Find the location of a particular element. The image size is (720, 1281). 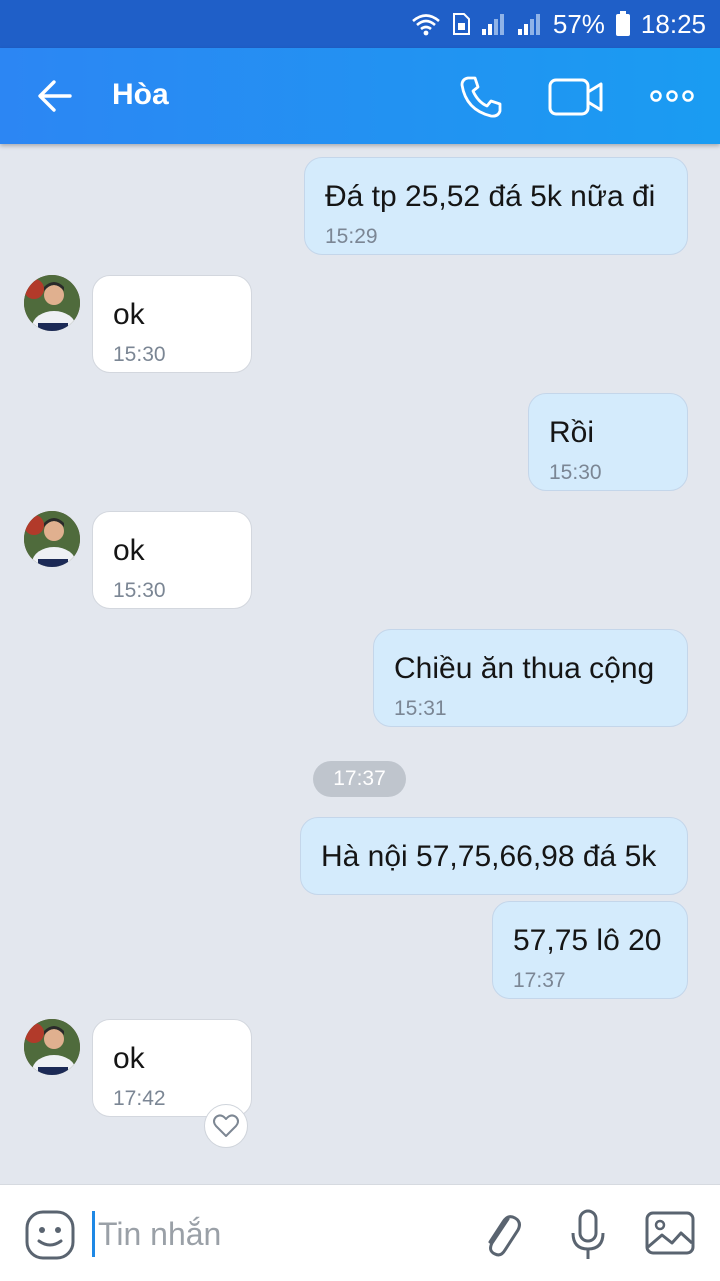

image-icon is located at coordinates (670, 1233).